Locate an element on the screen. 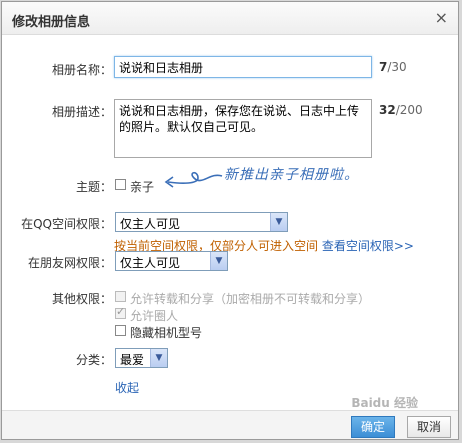  allow-share-checkbox is located at coordinates (120, 296).